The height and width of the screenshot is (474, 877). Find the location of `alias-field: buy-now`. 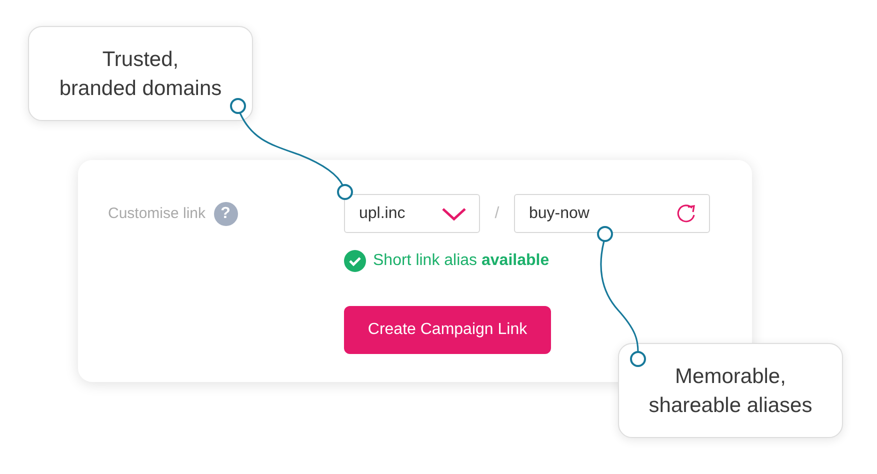

alias-field: buy-now is located at coordinates (612, 213).